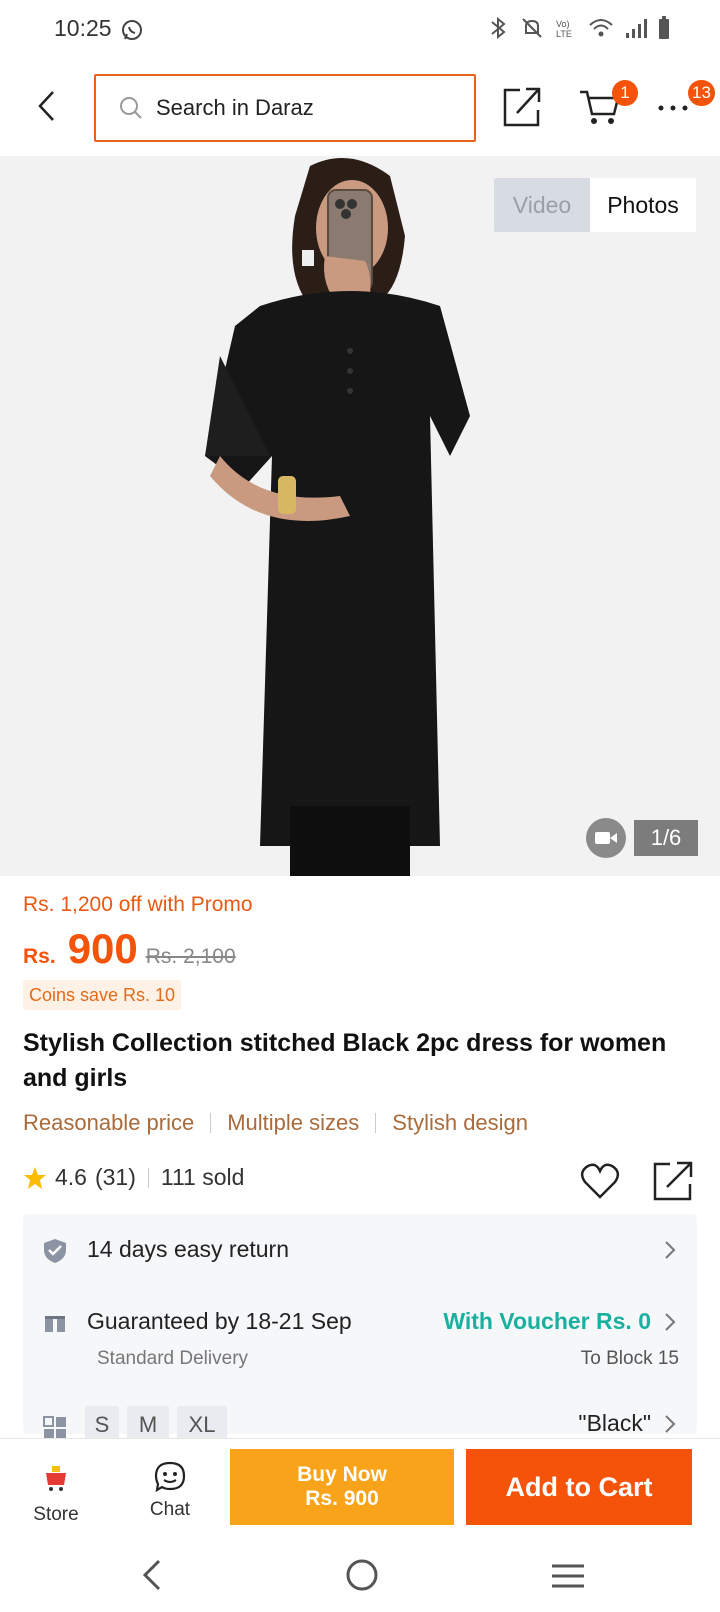 This screenshot has height=1612, width=720. Describe the element at coordinates (35, 1177) in the screenshot. I see `star-icon` at that location.